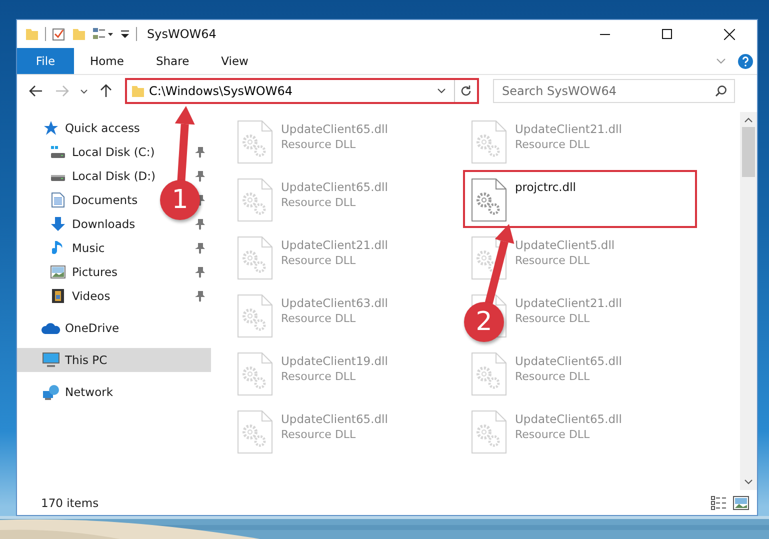 This screenshot has height=539, width=769. Describe the element at coordinates (103, 34) in the screenshot. I see `view-list-icon` at that location.